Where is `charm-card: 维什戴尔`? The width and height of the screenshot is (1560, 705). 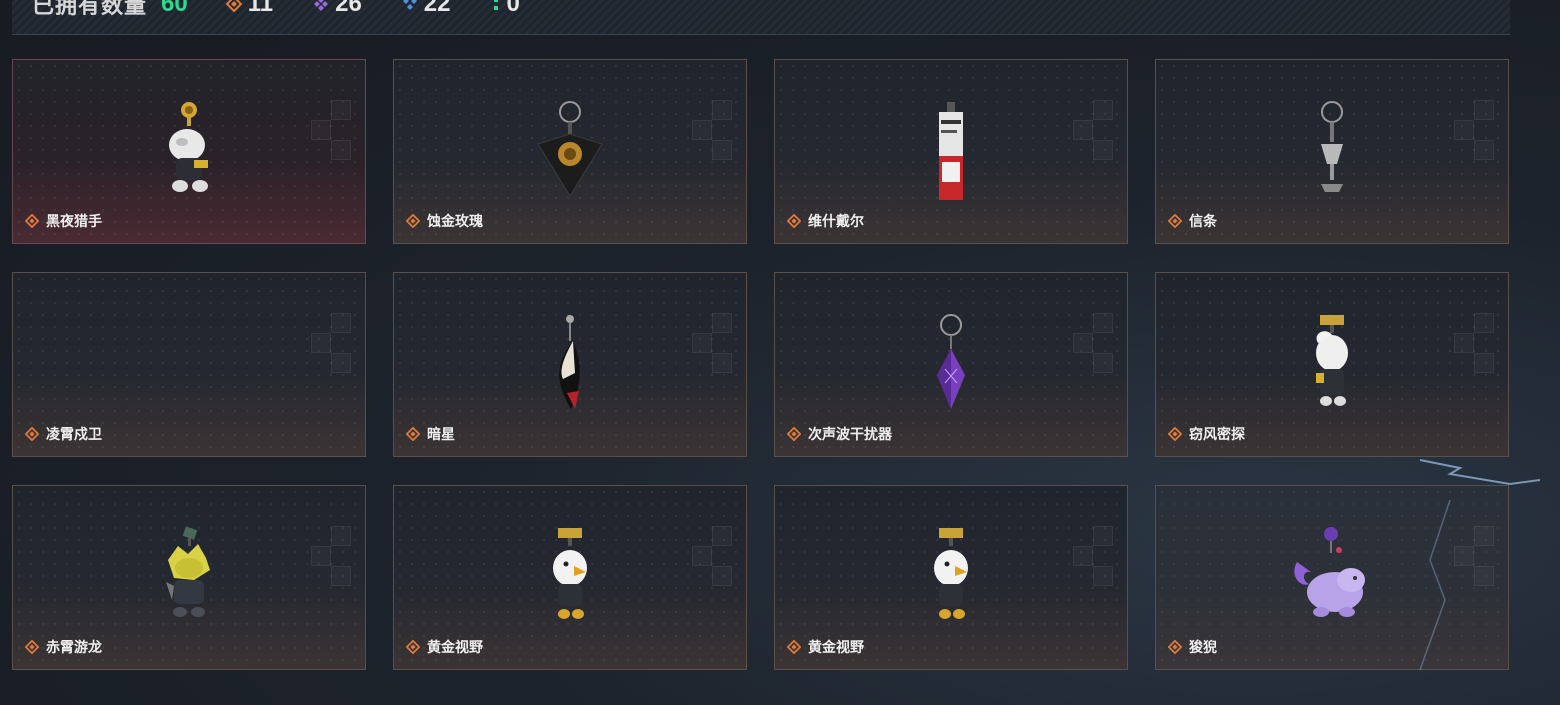
charm-card: 维什戴尔 is located at coordinates (951, 151).